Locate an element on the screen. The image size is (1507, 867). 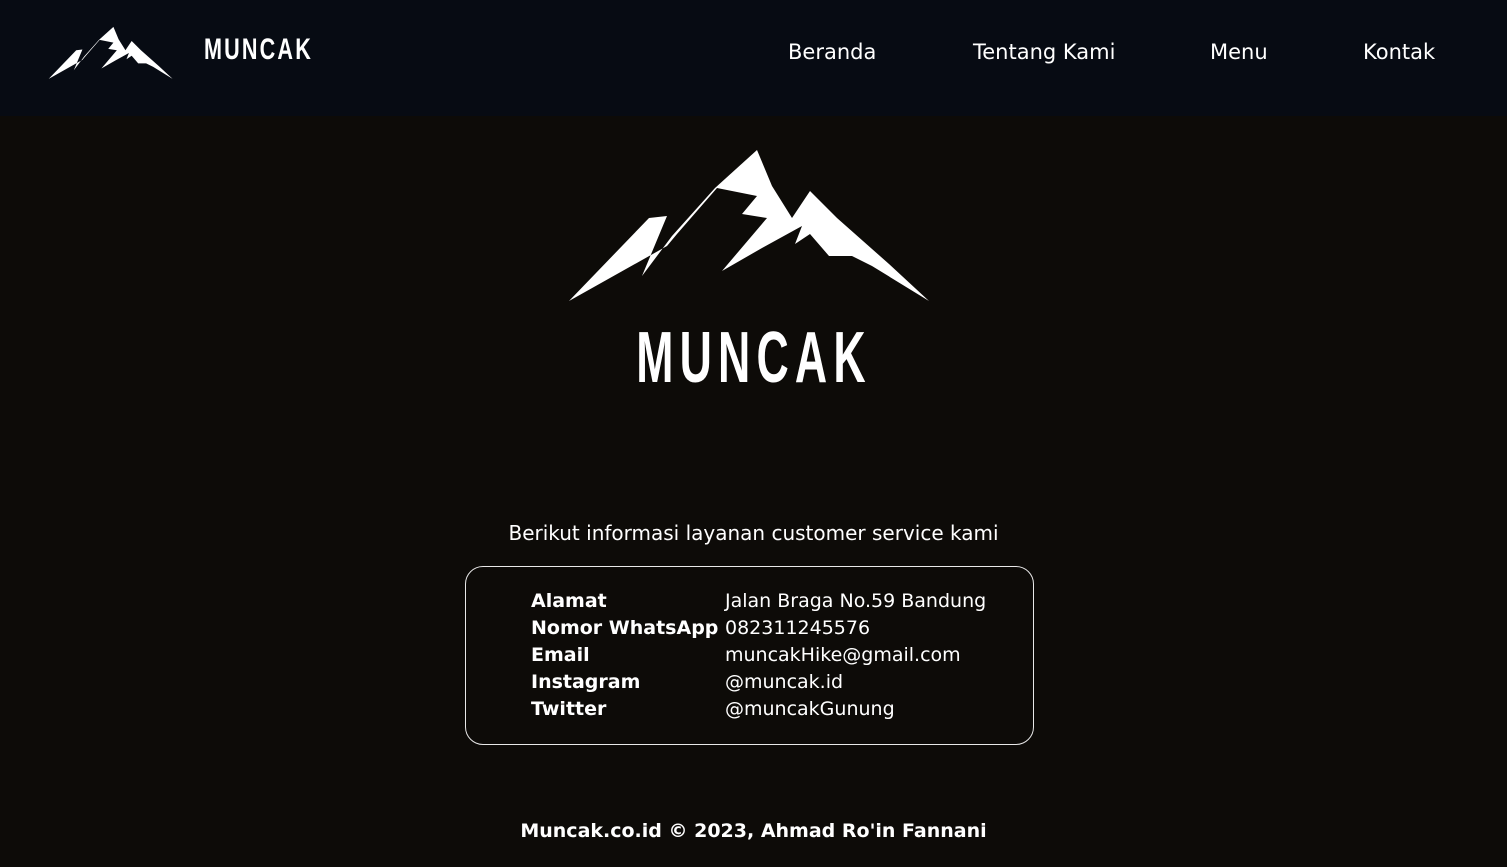
contact-label: Twitter is located at coordinates (569, 709).